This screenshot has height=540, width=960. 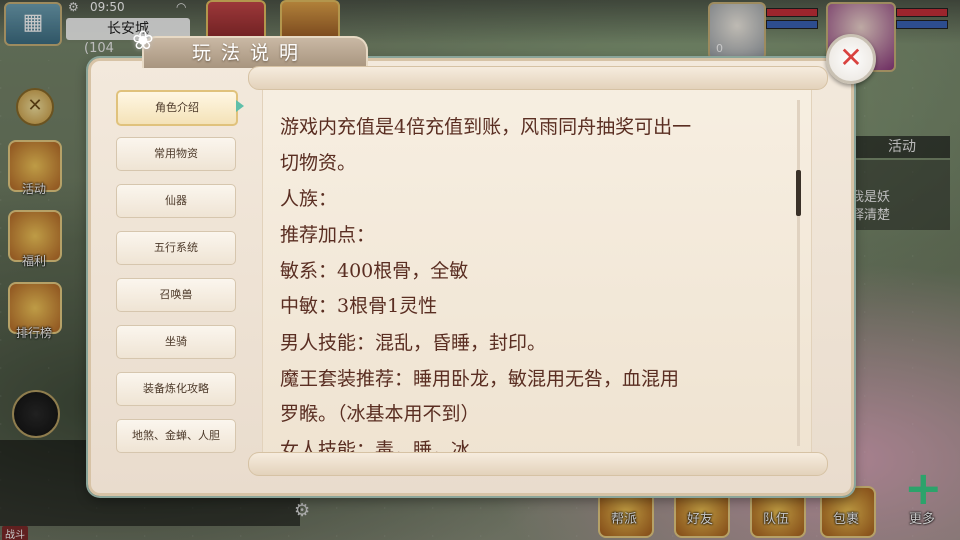 I want to click on category-five-elements: 五行系统, so click(x=176, y=248).